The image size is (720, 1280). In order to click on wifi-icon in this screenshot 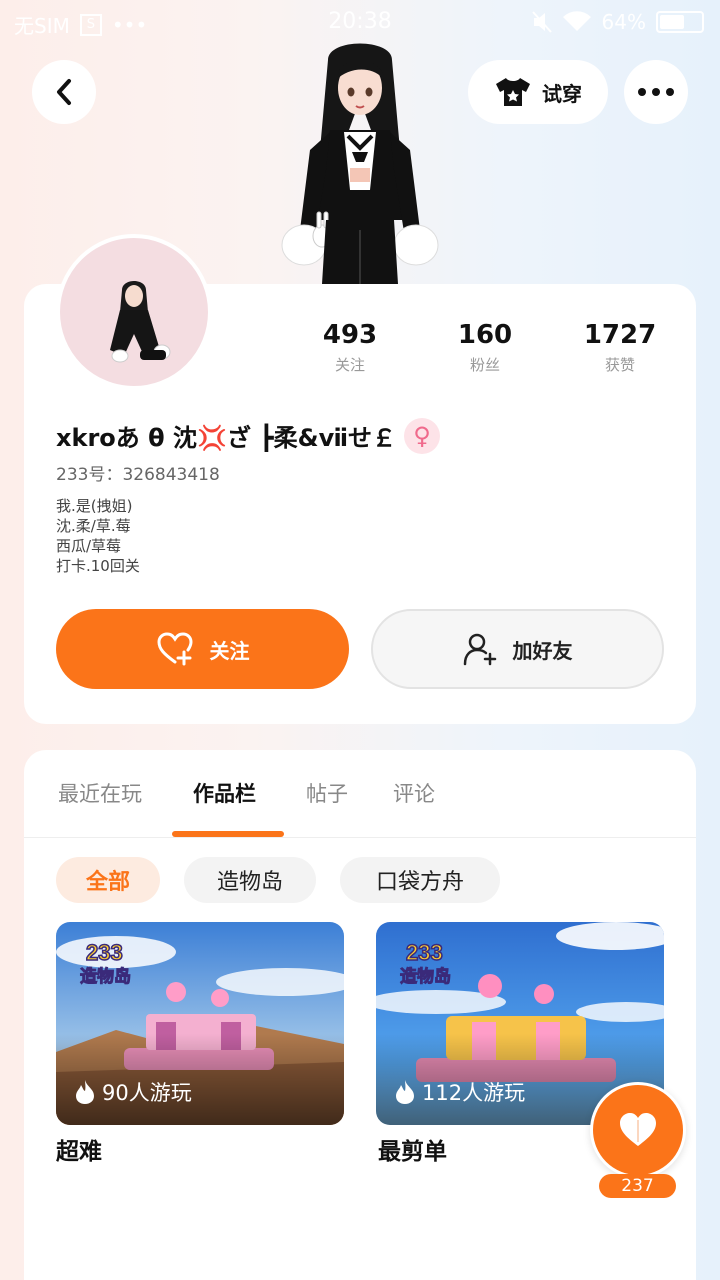, I will do `click(576, 21)`.